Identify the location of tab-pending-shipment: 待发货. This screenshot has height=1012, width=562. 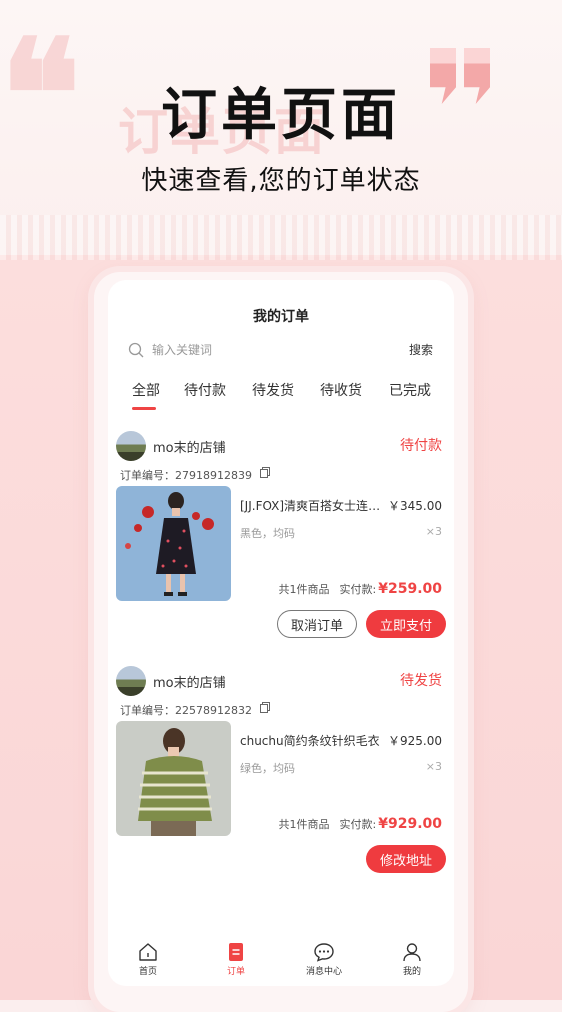
(273, 390).